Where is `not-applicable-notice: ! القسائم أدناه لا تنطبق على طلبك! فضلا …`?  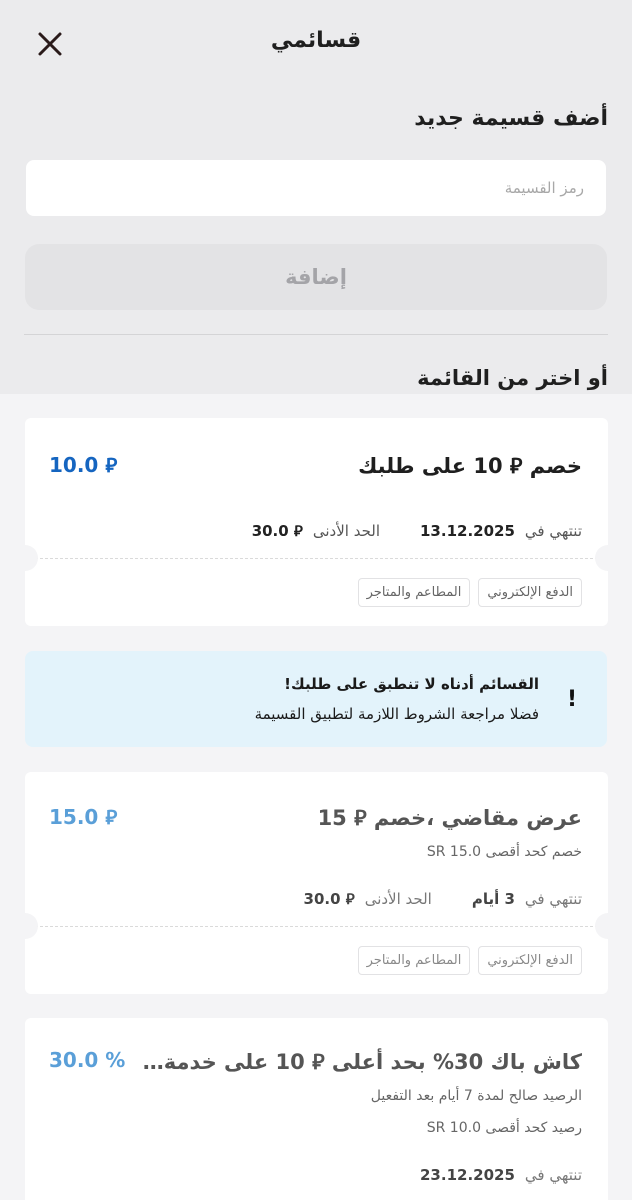 not-applicable-notice: ! القسائم أدناه لا تنطبق على طلبك! فضلا … is located at coordinates (316, 699).